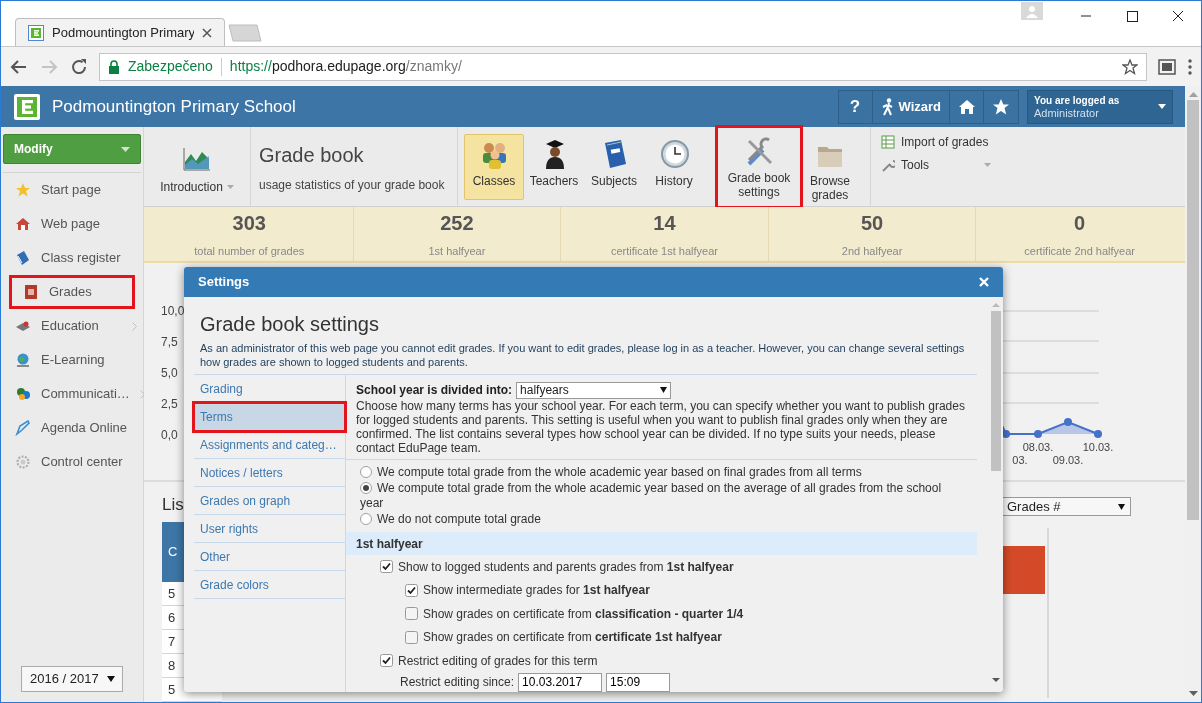 The image size is (1202, 703). What do you see at coordinates (31, 292) in the screenshot?
I see `grades-icon` at bounding box center [31, 292].